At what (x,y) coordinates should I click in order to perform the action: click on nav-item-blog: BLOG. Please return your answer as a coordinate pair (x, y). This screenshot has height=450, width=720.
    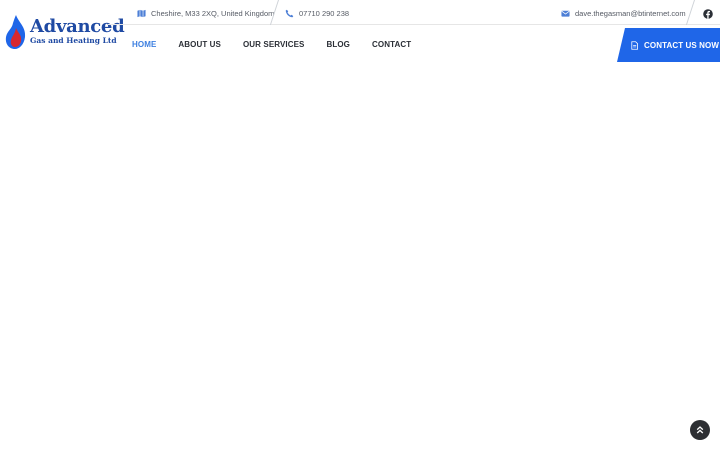
    Looking at the image, I should click on (339, 44).